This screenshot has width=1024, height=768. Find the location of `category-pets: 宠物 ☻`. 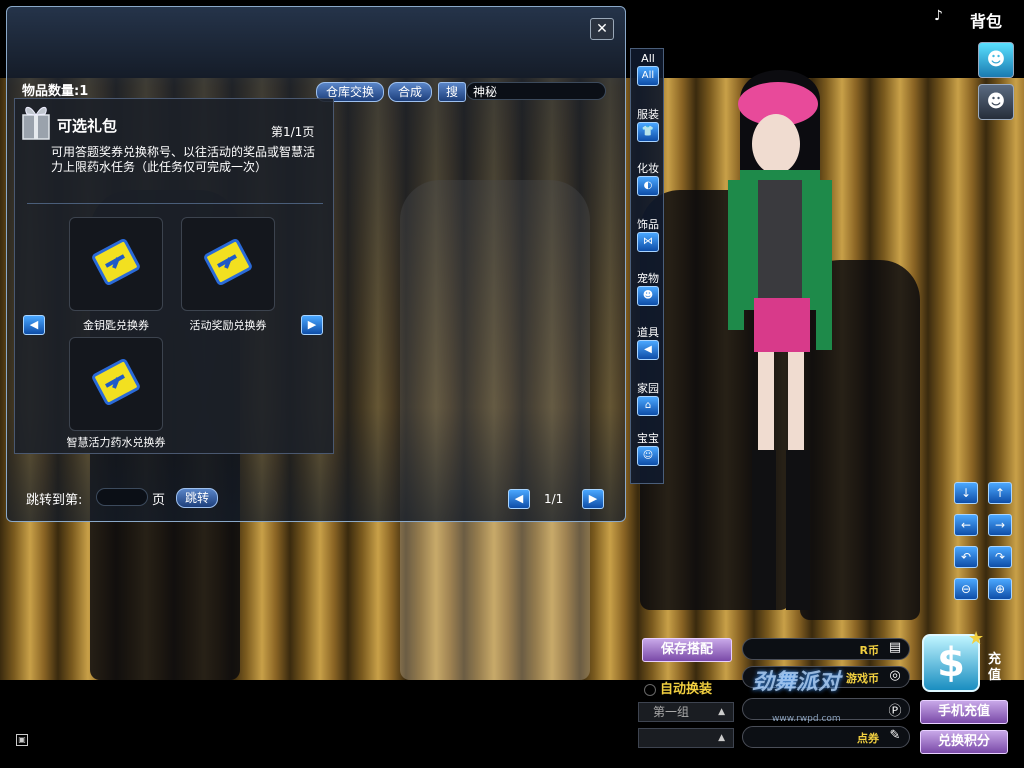

category-pets: 宠物 ☻ is located at coordinates (648, 289).